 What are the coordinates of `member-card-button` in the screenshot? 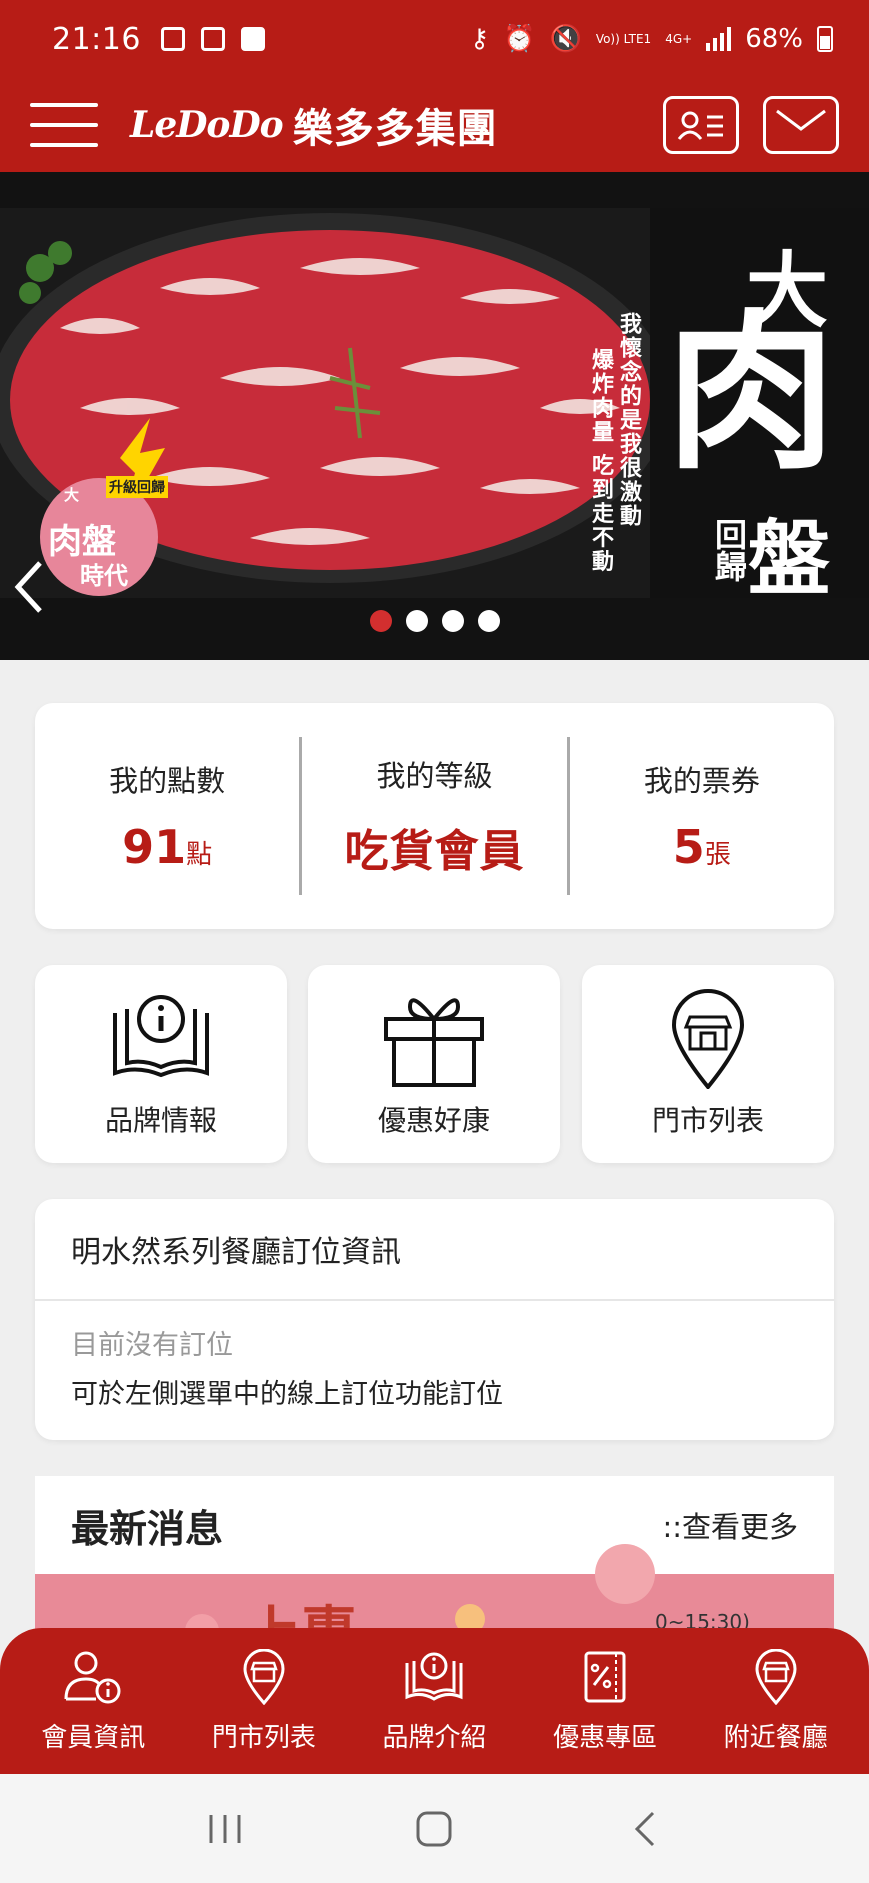 It's located at (701, 125).